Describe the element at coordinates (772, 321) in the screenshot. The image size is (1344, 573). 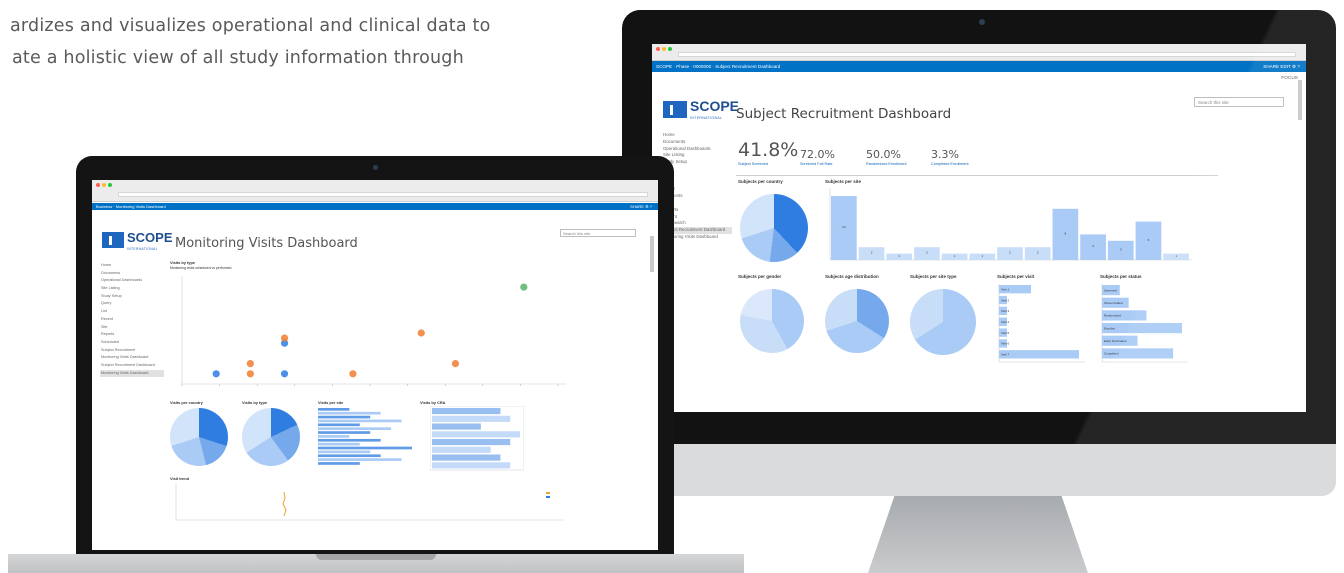
I see `gender-donut-chart` at that location.